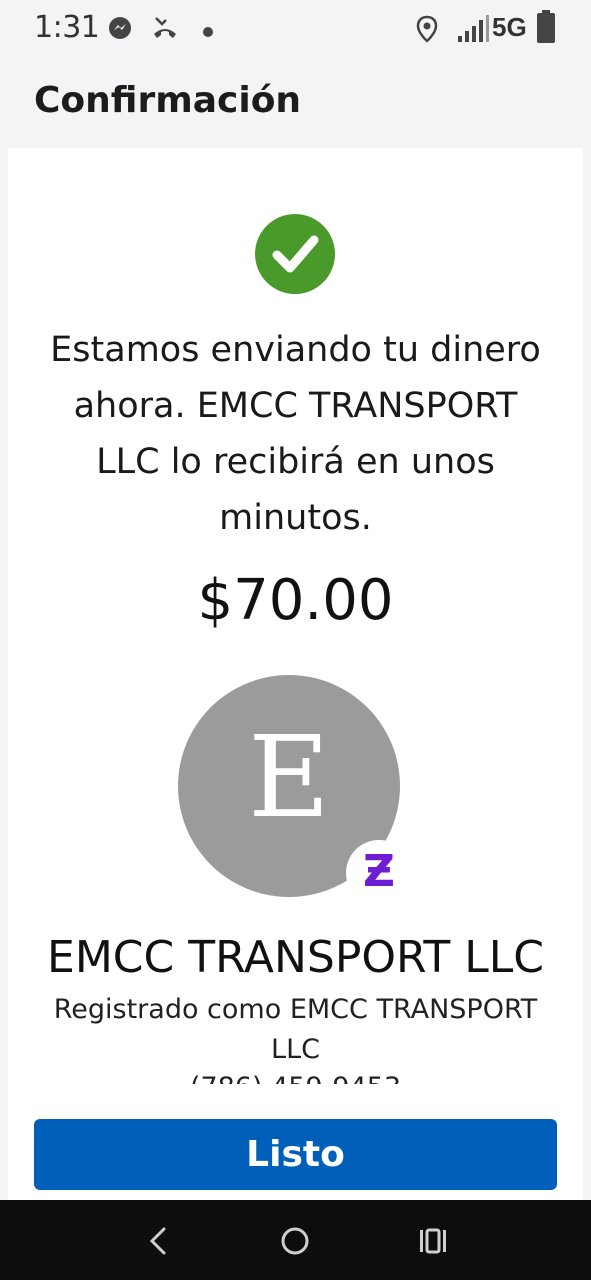 This screenshot has width=591, height=1280. I want to click on location-icon, so click(427, 31).